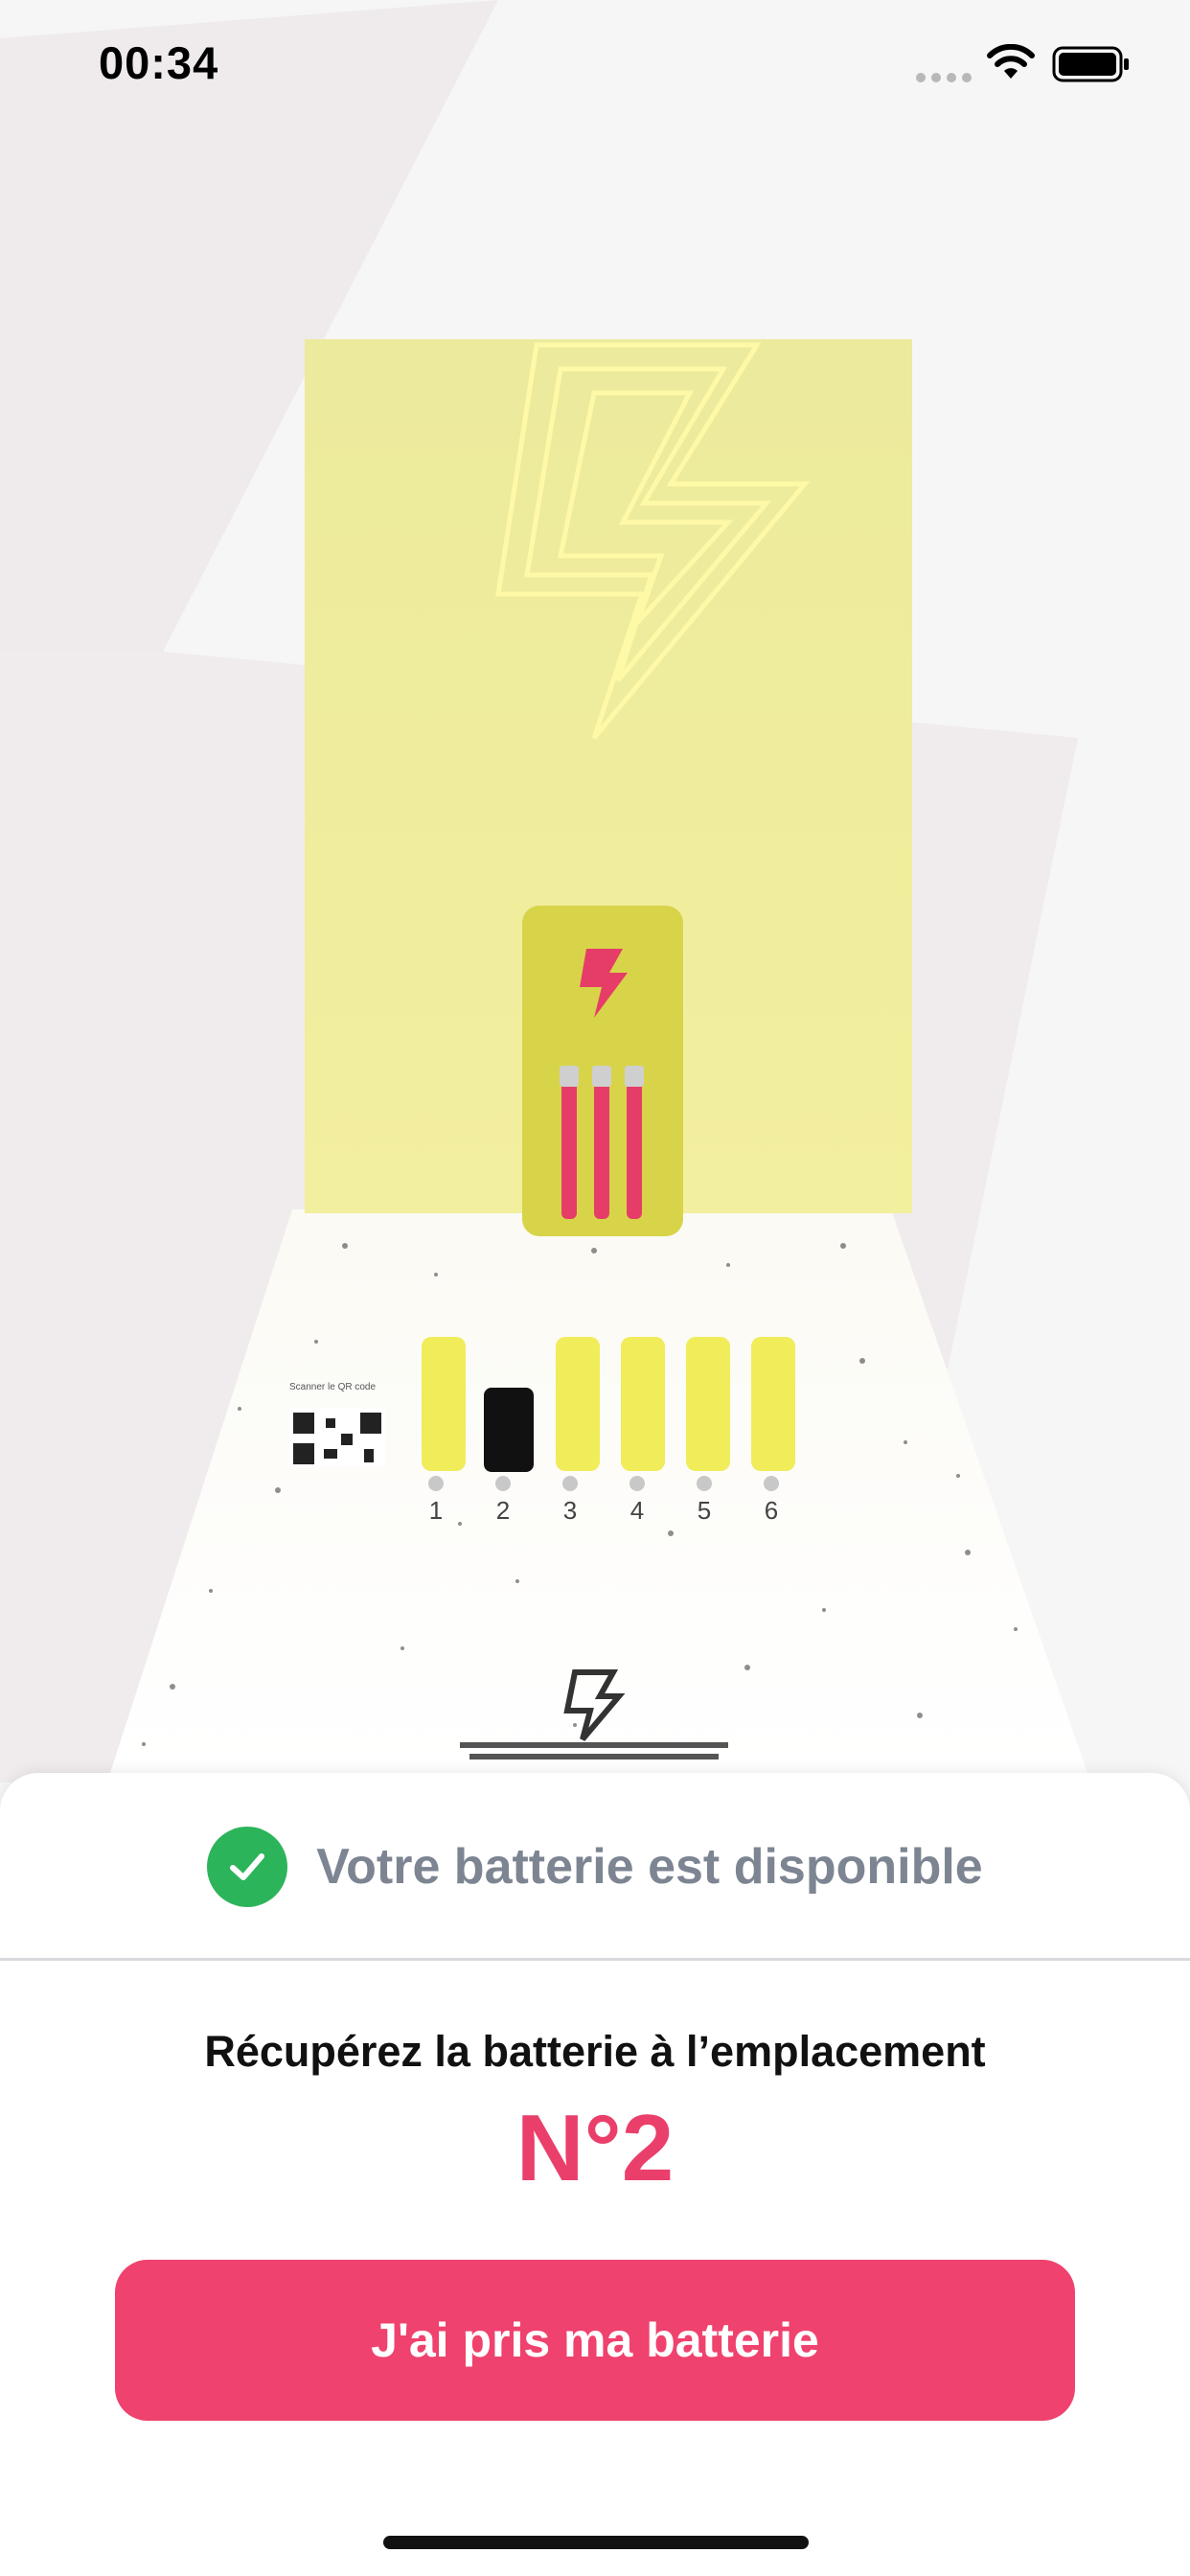  Describe the element at coordinates (944, 77) in the screenshot. I see `signal-dots-icon` at that location.